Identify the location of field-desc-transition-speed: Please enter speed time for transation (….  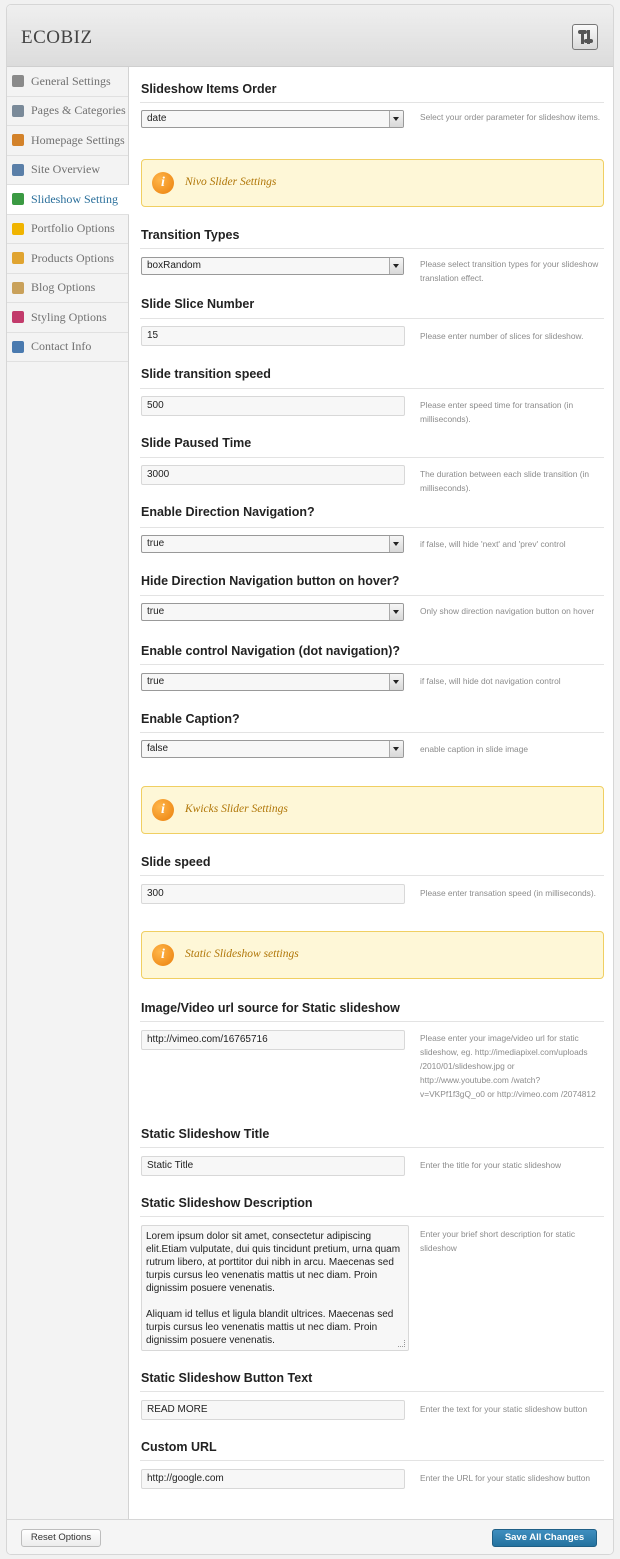
(497, 412).